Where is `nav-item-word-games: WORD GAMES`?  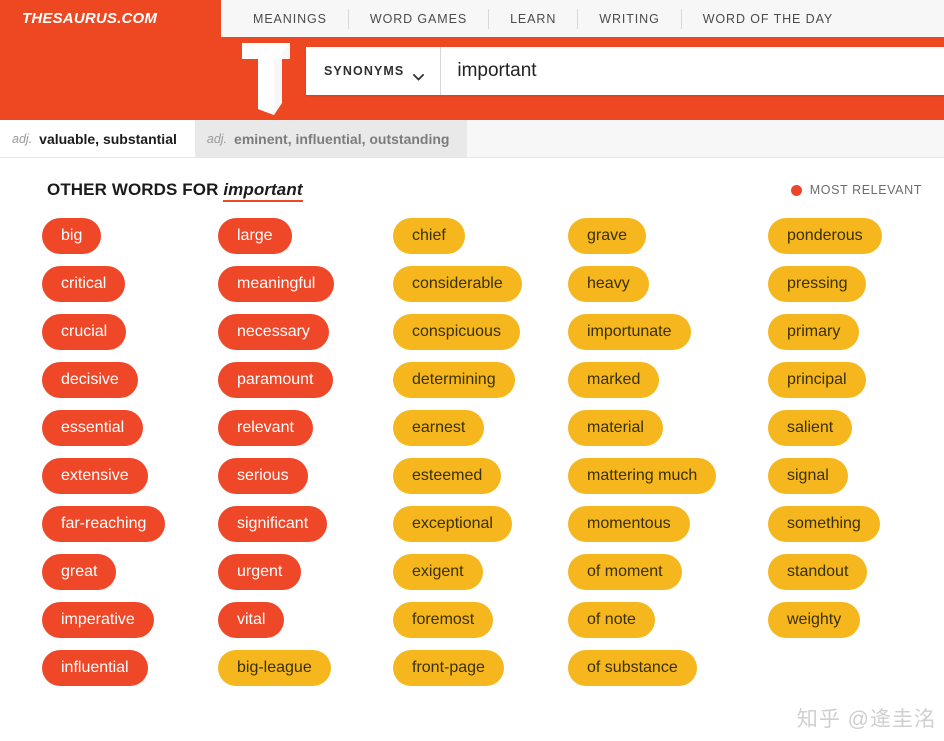
nav-item-word-games: WORD GAMES is located at coordinates (417, 18).